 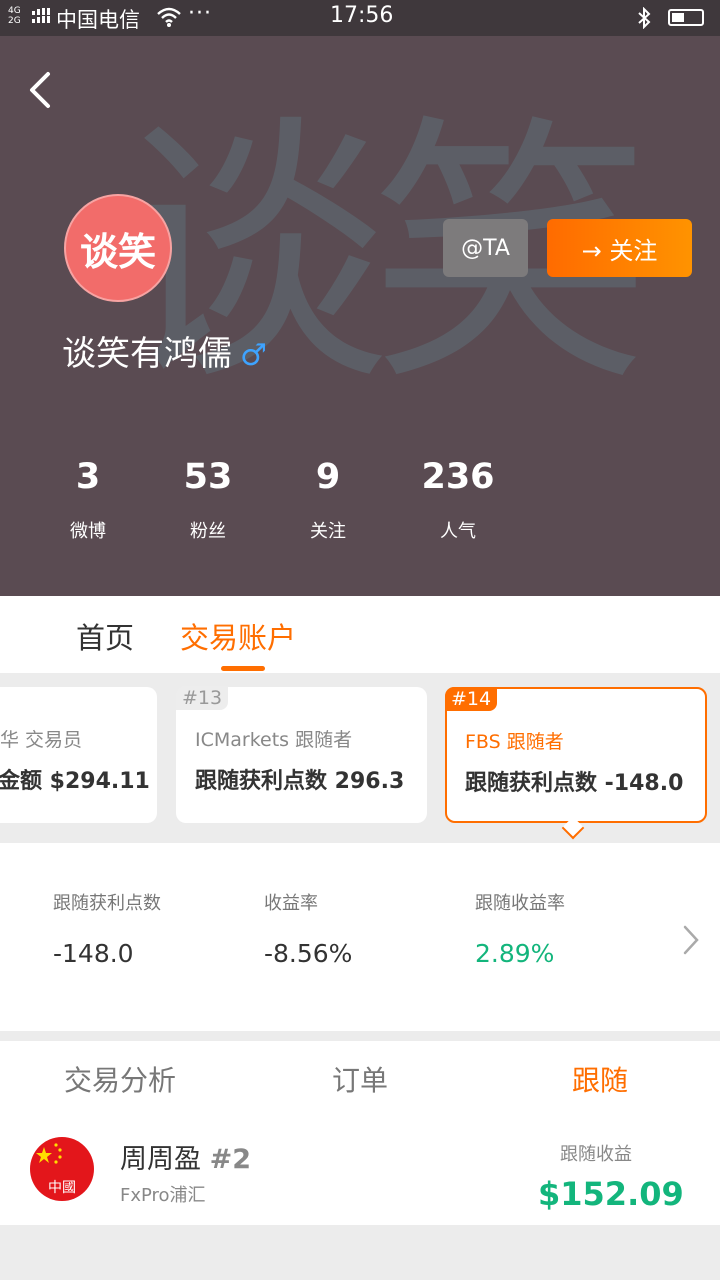 I want to click on tab-trading-account: 交易账户, so click(x=238, y=636).